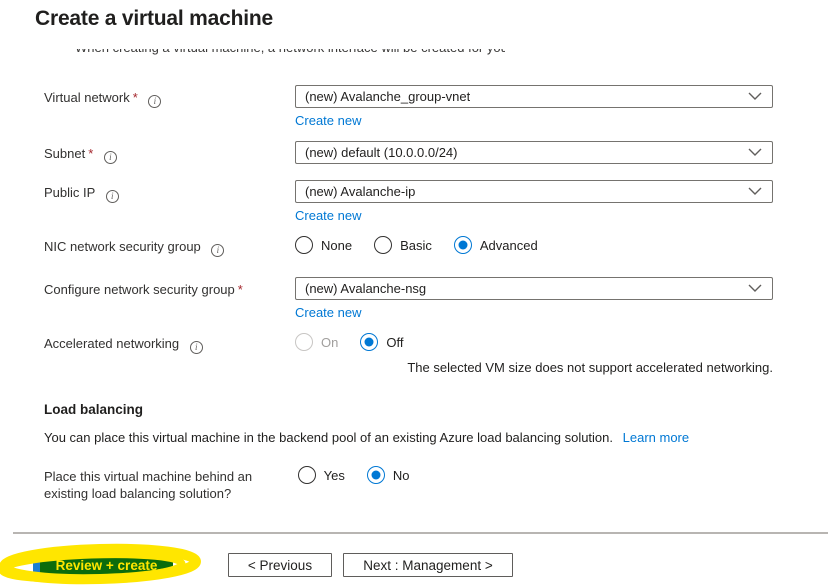 The width and height of the screenshot is (828, 586). I want to click on radio-none: None, so click(323, 245).